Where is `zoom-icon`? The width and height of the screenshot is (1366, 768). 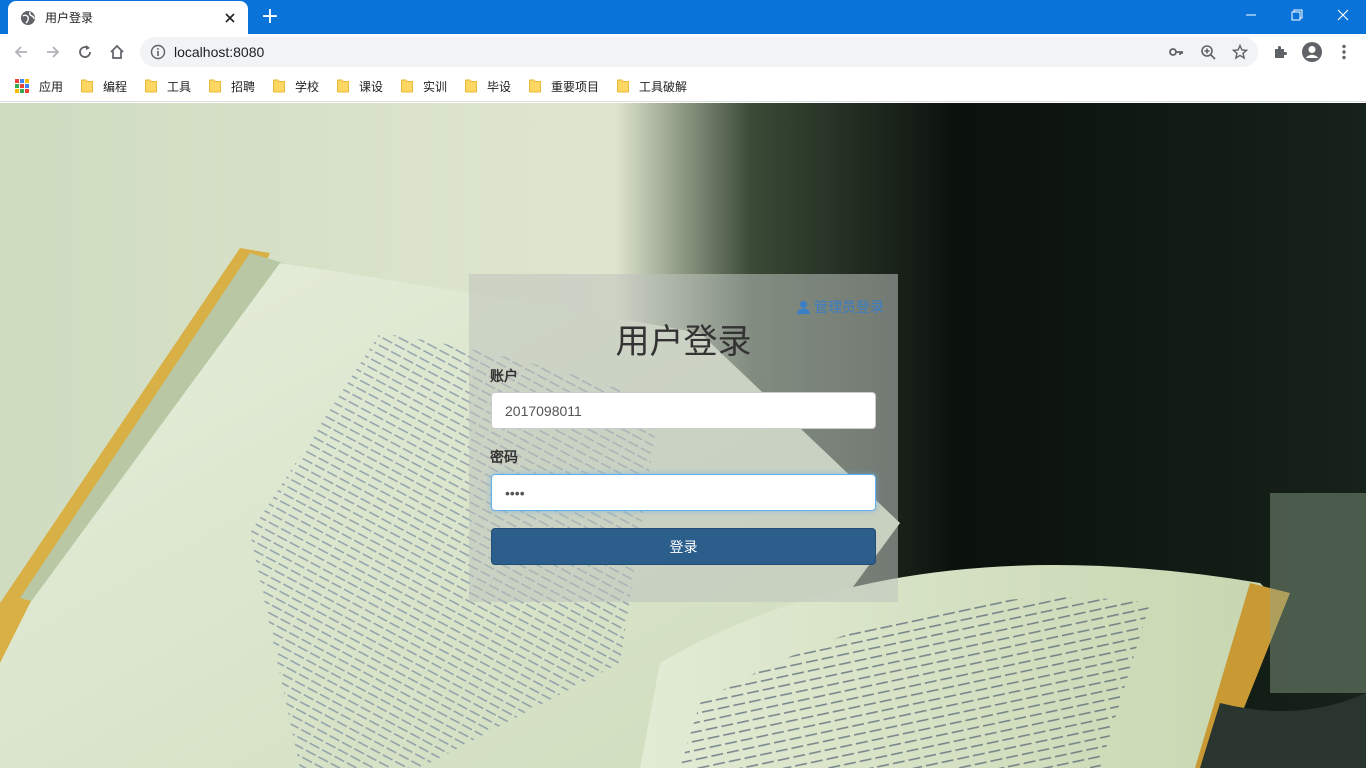 zoom-icon is located at coordinates (1208, 52).